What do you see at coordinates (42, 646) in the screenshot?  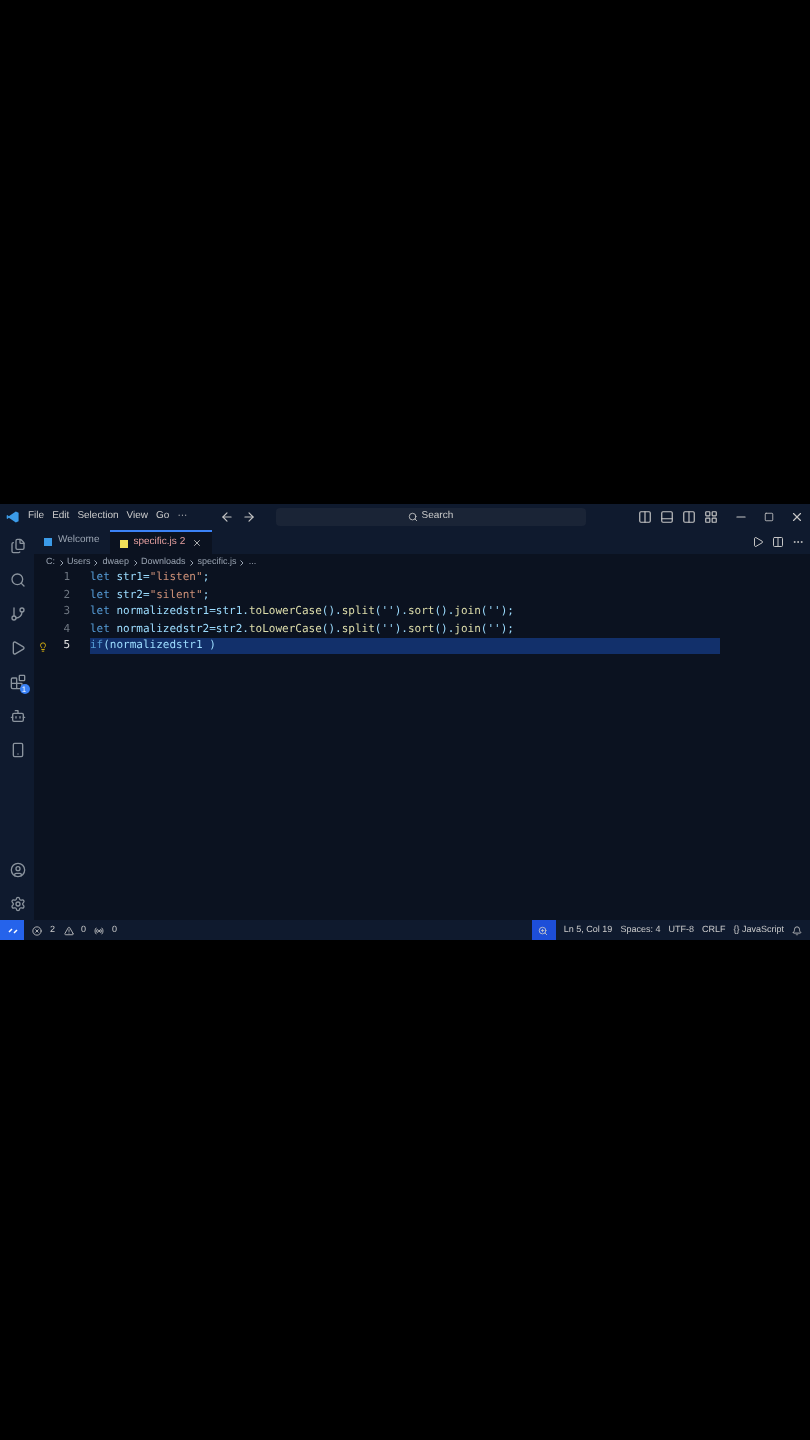 I see `lightbulb-icon` at bounding box center [42, 646].